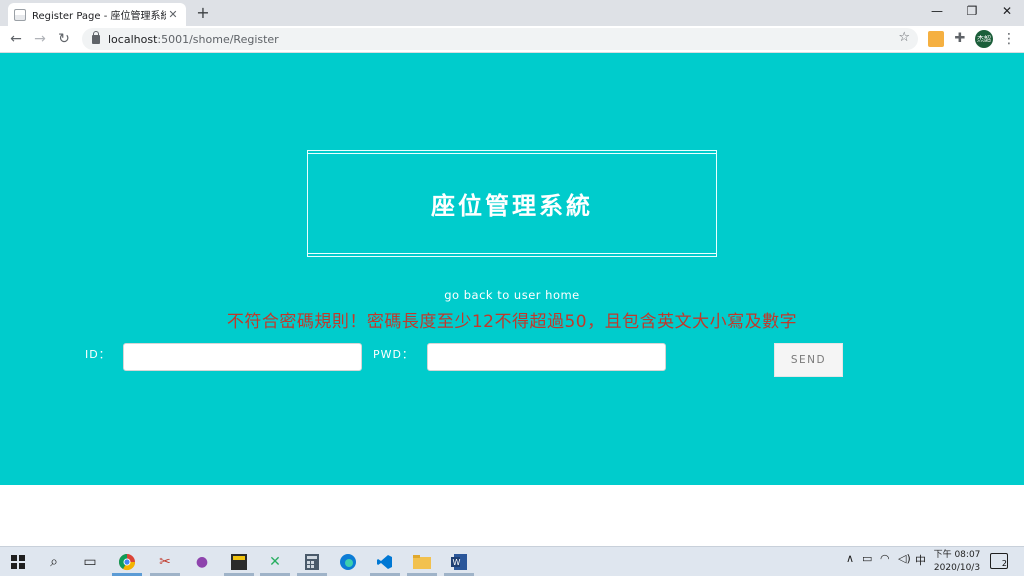  What do you see at coordinates (90, 562) in the screenshot?
I see `task-view-icon: ▭` at bounding box center [90, 562].